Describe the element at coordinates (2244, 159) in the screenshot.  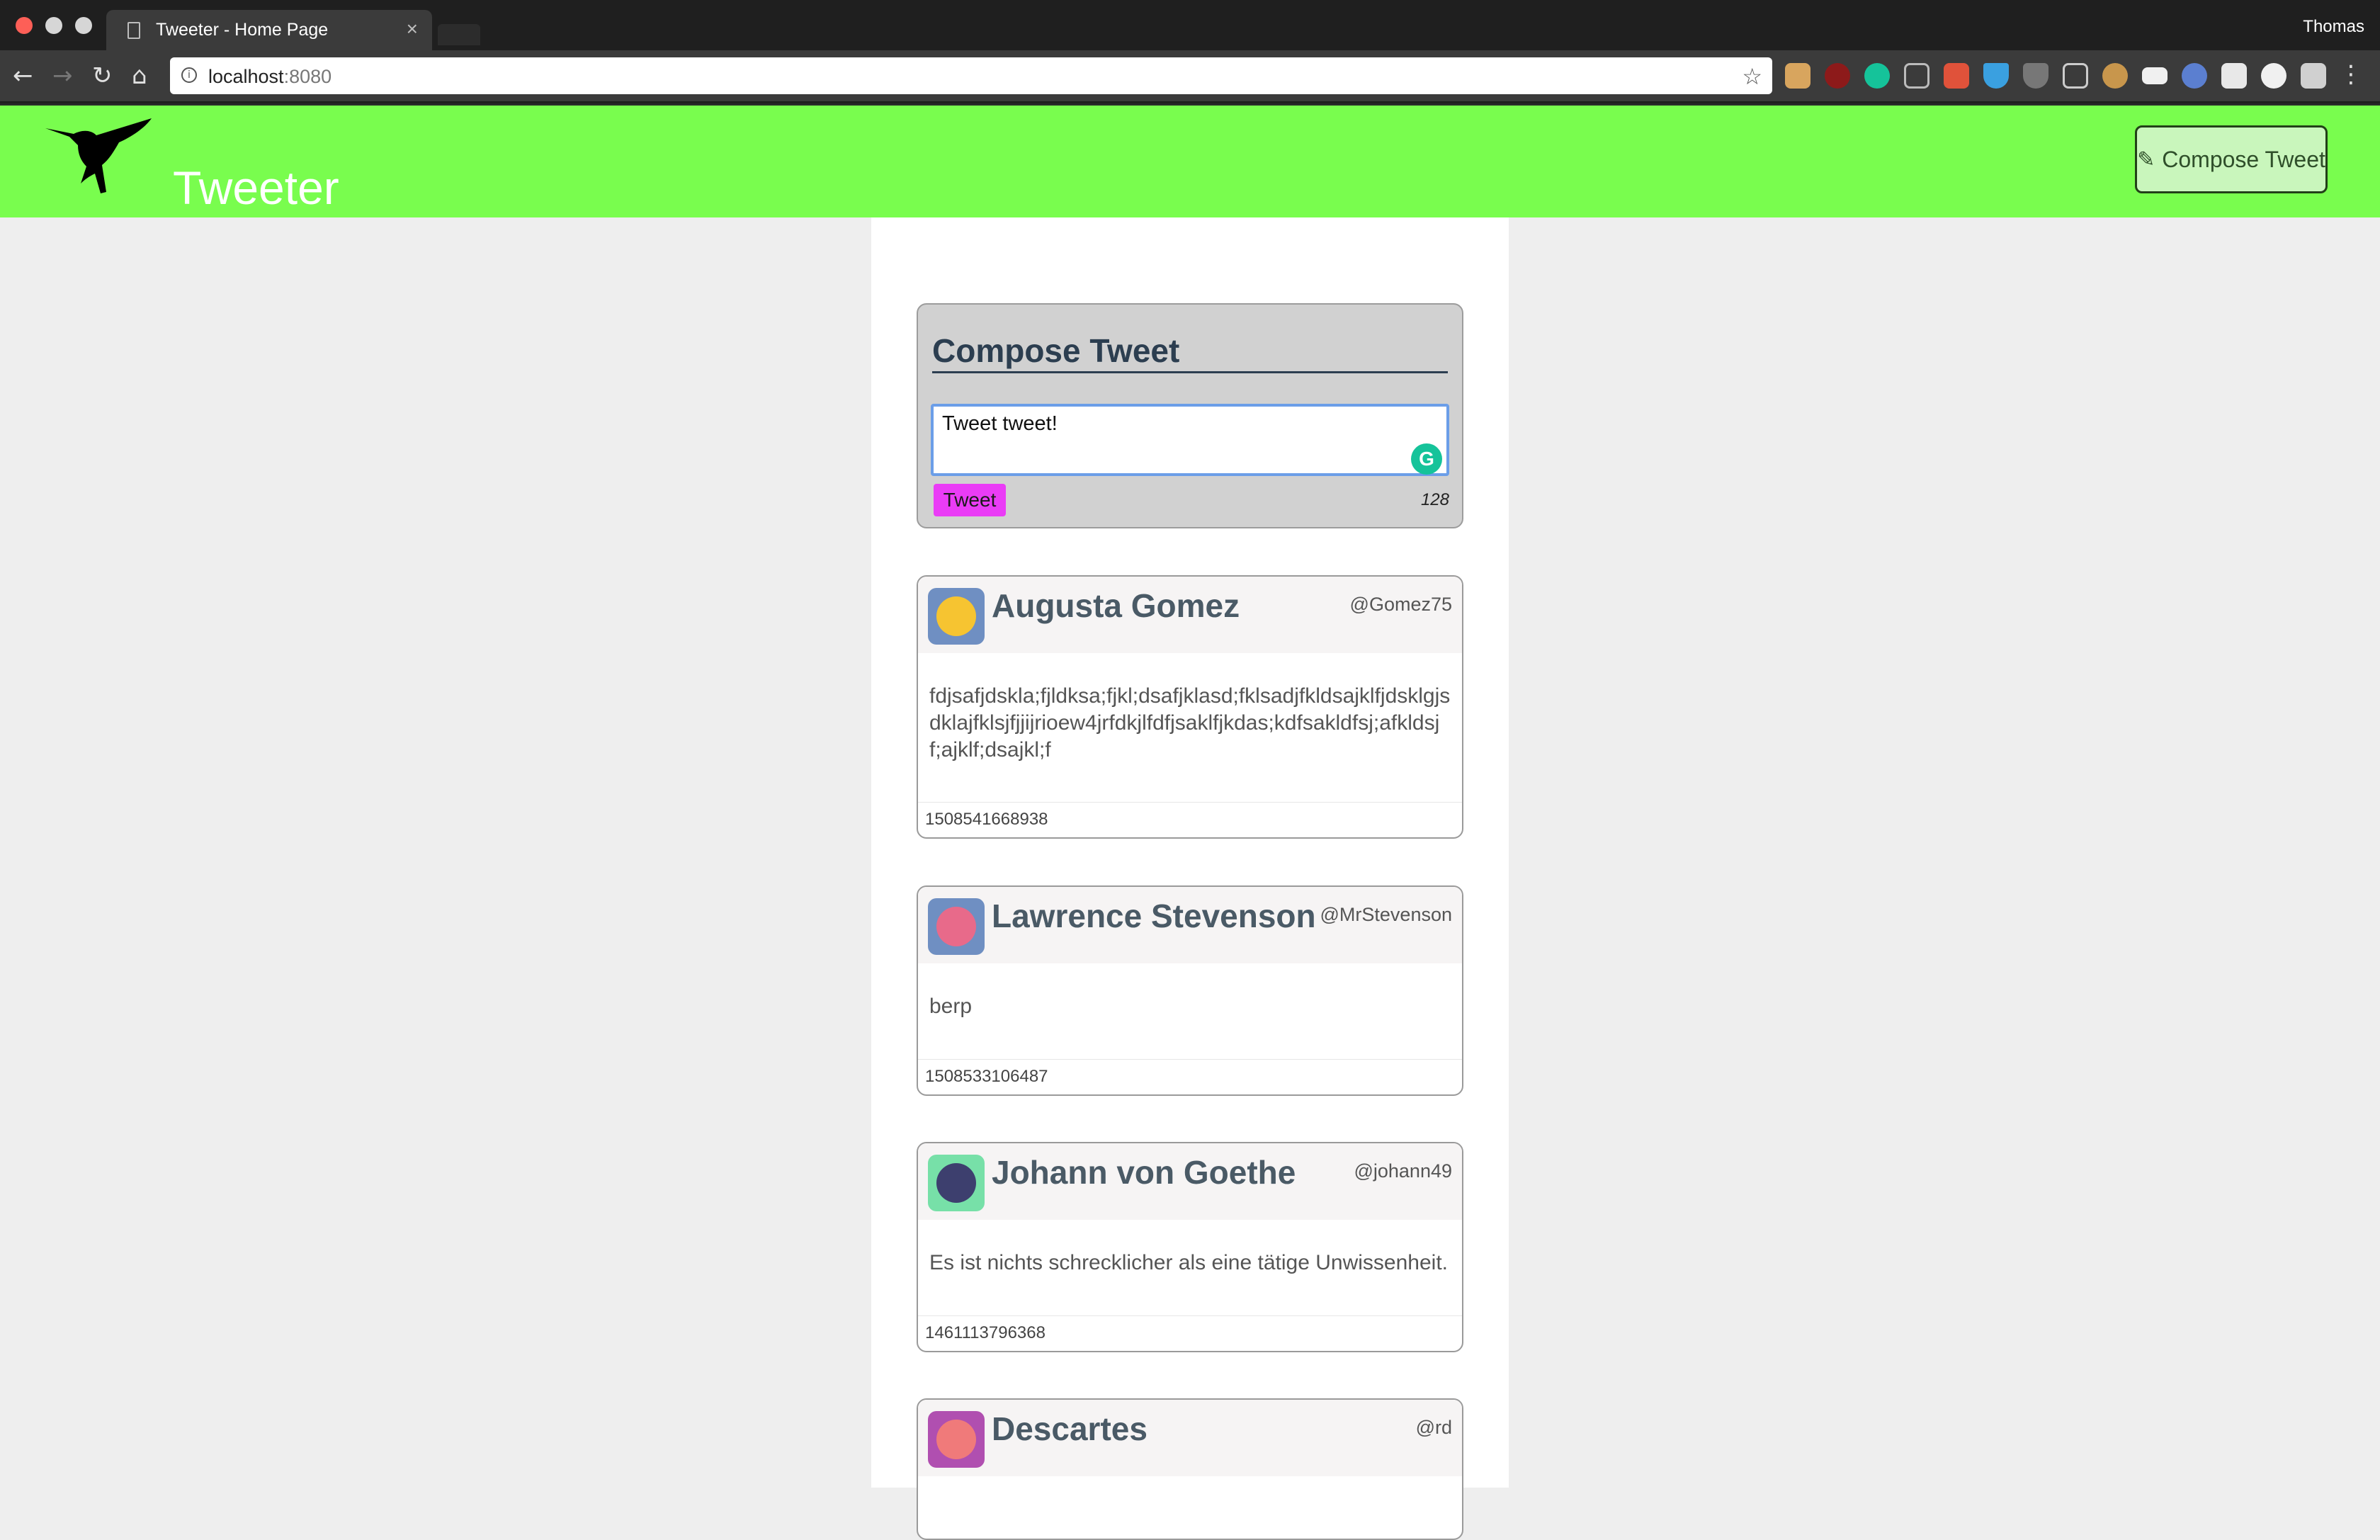
I see `compose-toggle-label: Compose Tweet` at that location.